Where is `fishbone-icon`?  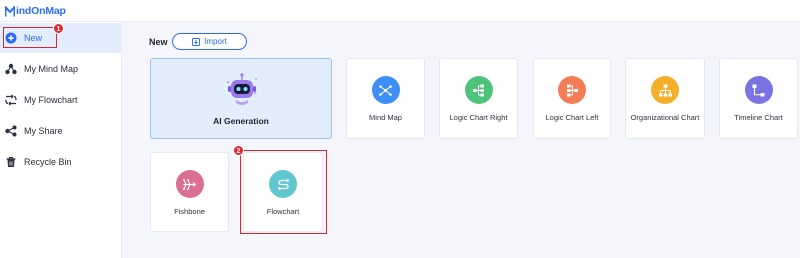
fishbone-icon is located at coordinates (189, 184).